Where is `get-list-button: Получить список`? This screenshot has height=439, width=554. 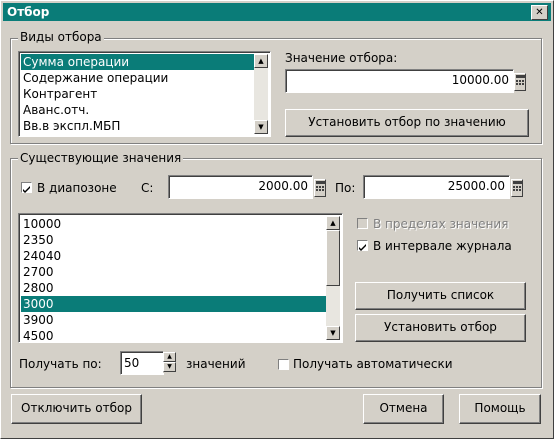
get-list-button: Получить список is located at coordinates (440, 296).